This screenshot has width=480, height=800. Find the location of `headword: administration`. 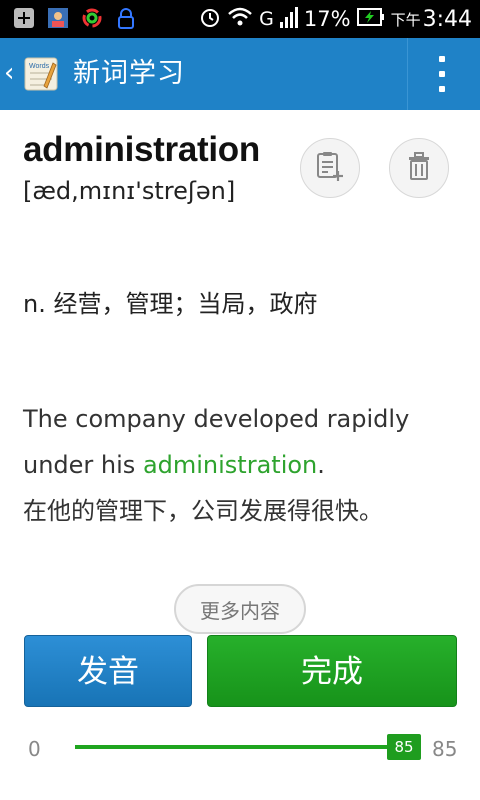

headword: administration is located at coordinates (141, 149).